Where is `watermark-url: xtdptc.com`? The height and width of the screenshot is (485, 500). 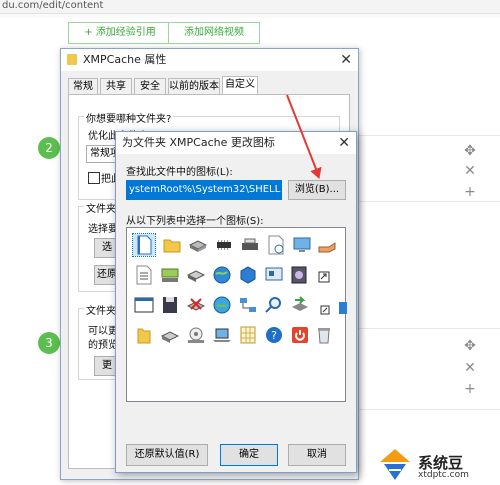
watermark-url: xtdptc.com is located at coordinates (443, 475).